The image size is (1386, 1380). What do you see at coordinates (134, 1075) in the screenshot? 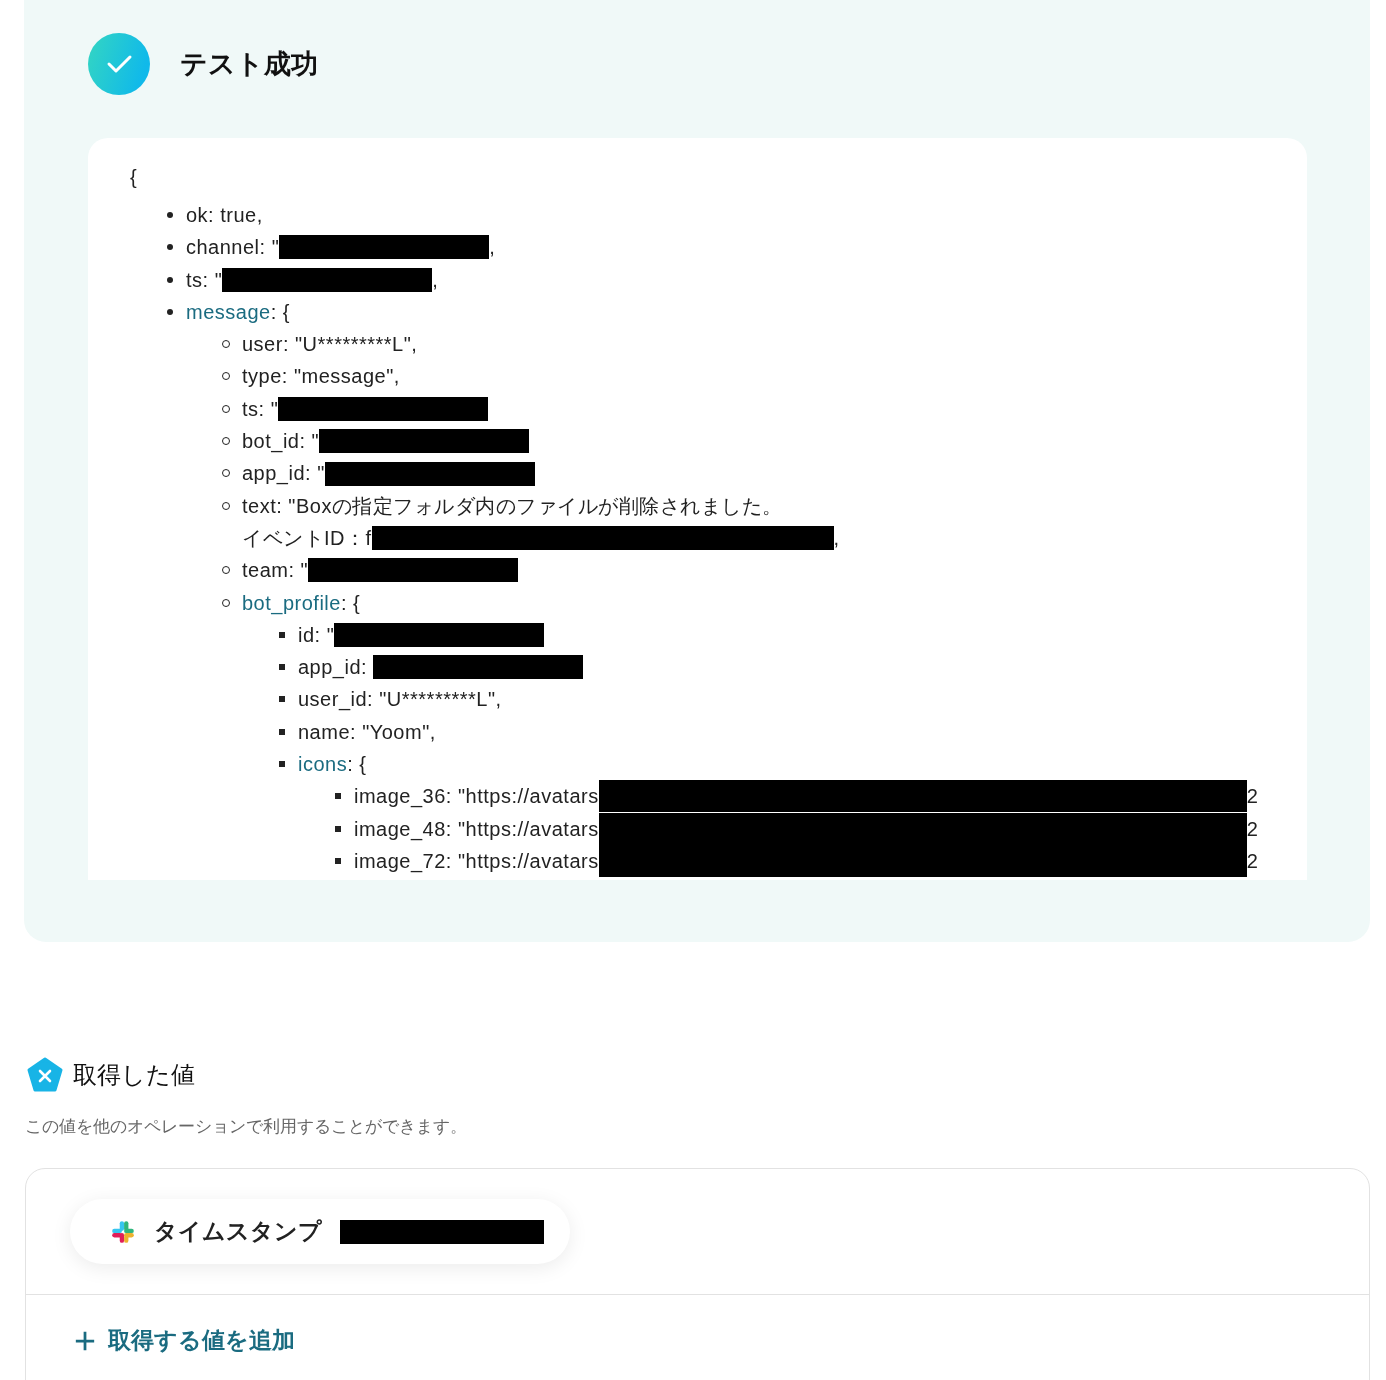
I see `section-title: 取得した値` at bounding box center [134, 1075].